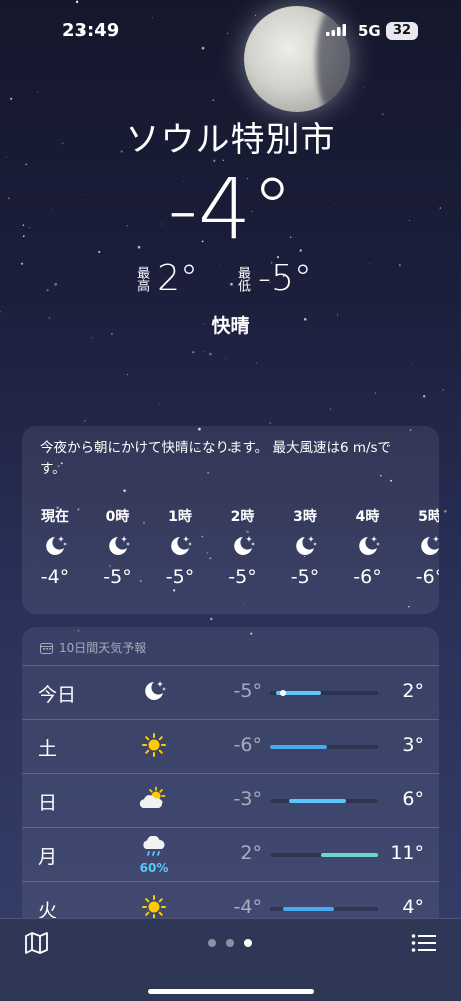  I want to click on hour-time: 3時, so click(305, 517).